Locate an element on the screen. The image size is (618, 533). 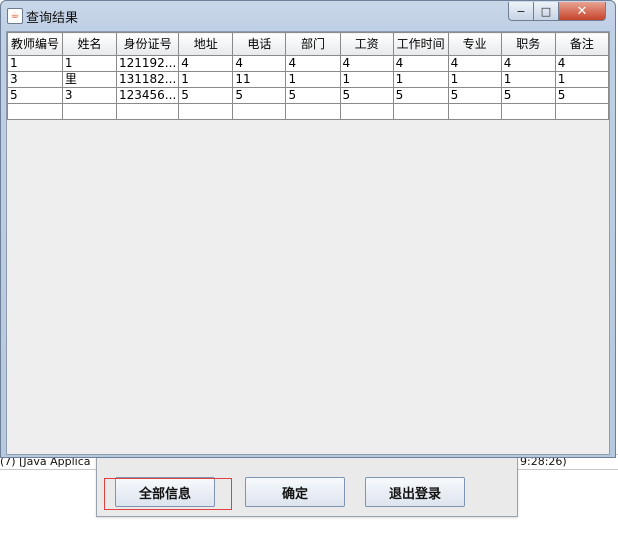
table-row is located at coordinates (308, 111).